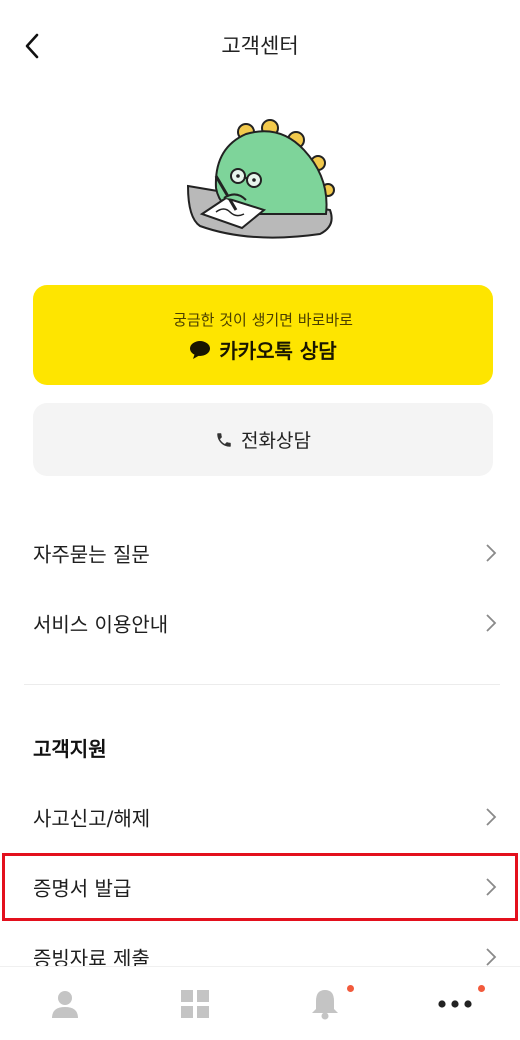 The image size is (520, 1040). What do you see at coordinates (260, 553) in the screenshot?
I see `menu-item-faq: 자주묻는 질문` at bounding box center [260, 553].